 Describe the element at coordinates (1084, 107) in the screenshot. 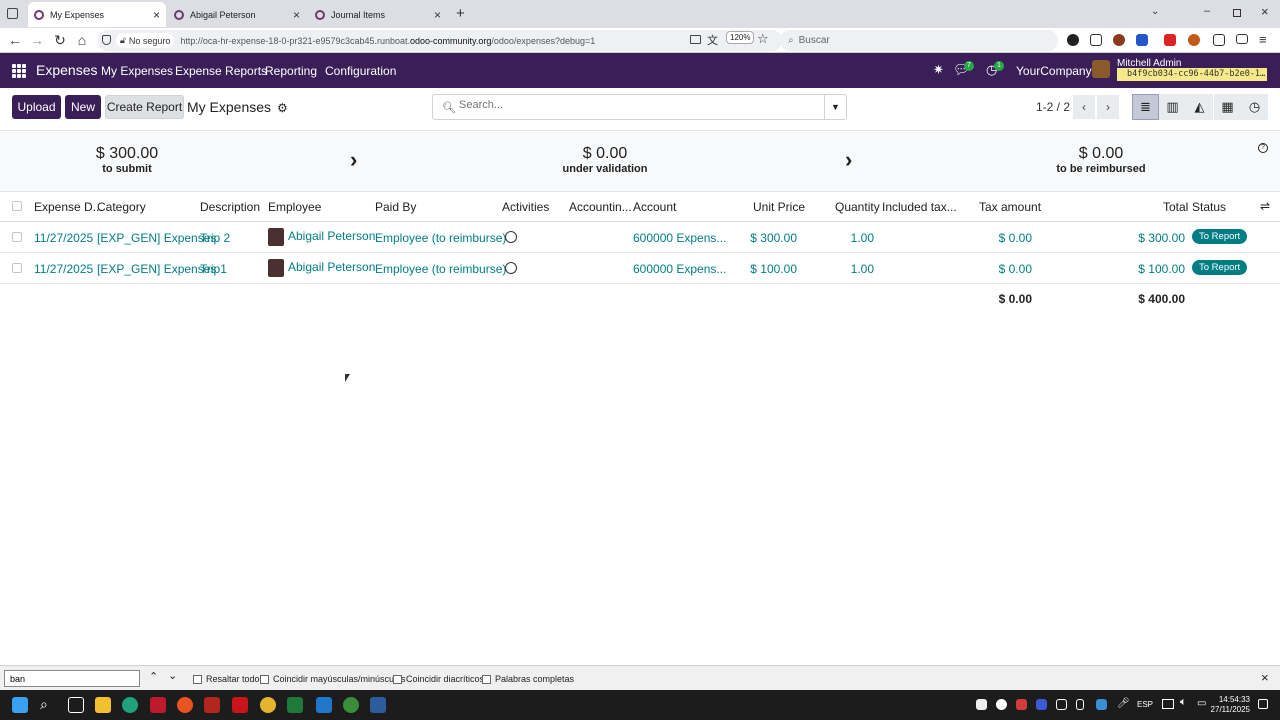

I see `pager-previous-button: ‹` at that location.